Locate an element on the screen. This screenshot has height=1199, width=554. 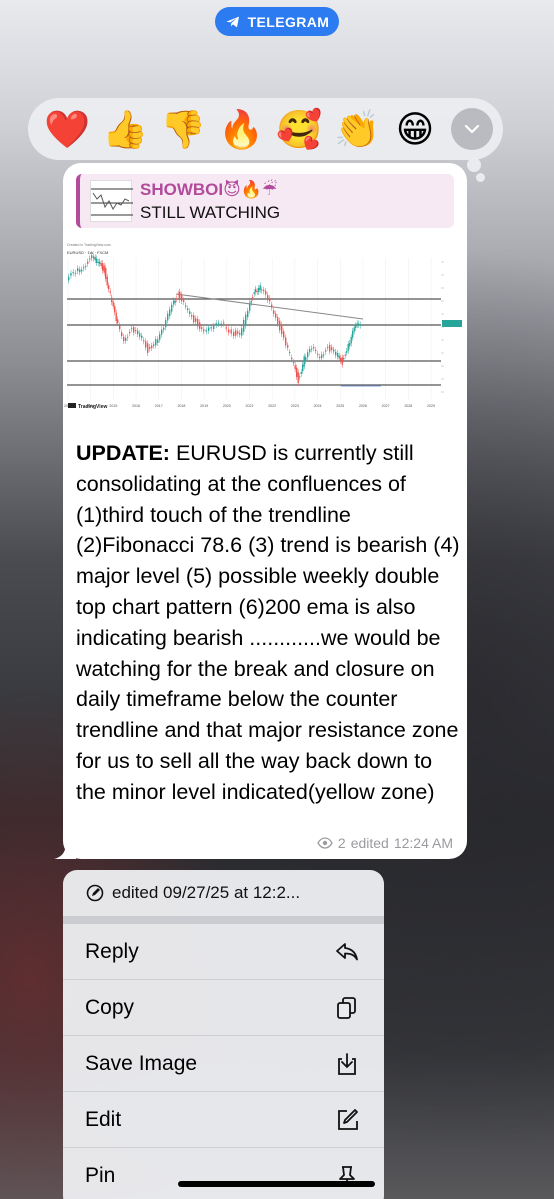
copy-icon is located at coordinates (346, 1007).